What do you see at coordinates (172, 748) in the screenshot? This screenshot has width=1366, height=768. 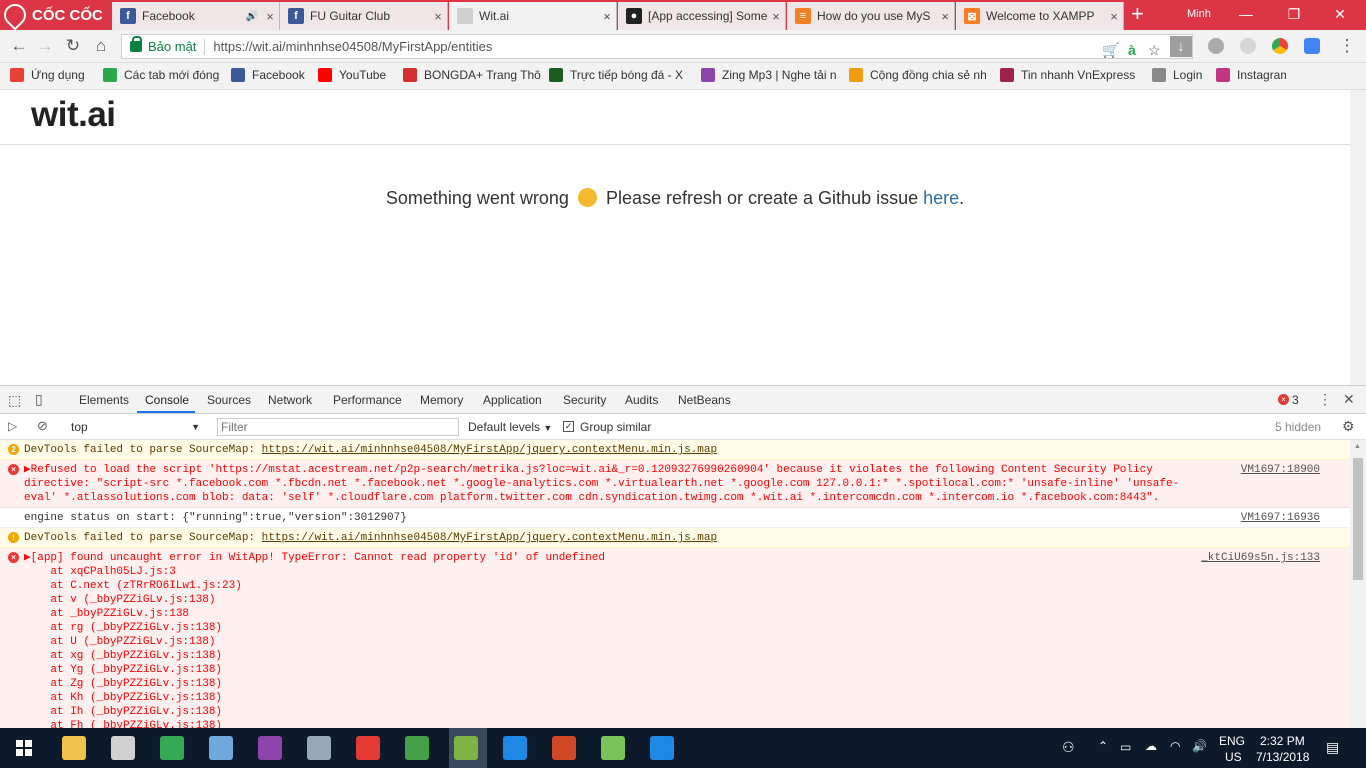 I see `chrome-icon` at bounding box center [172, 748].